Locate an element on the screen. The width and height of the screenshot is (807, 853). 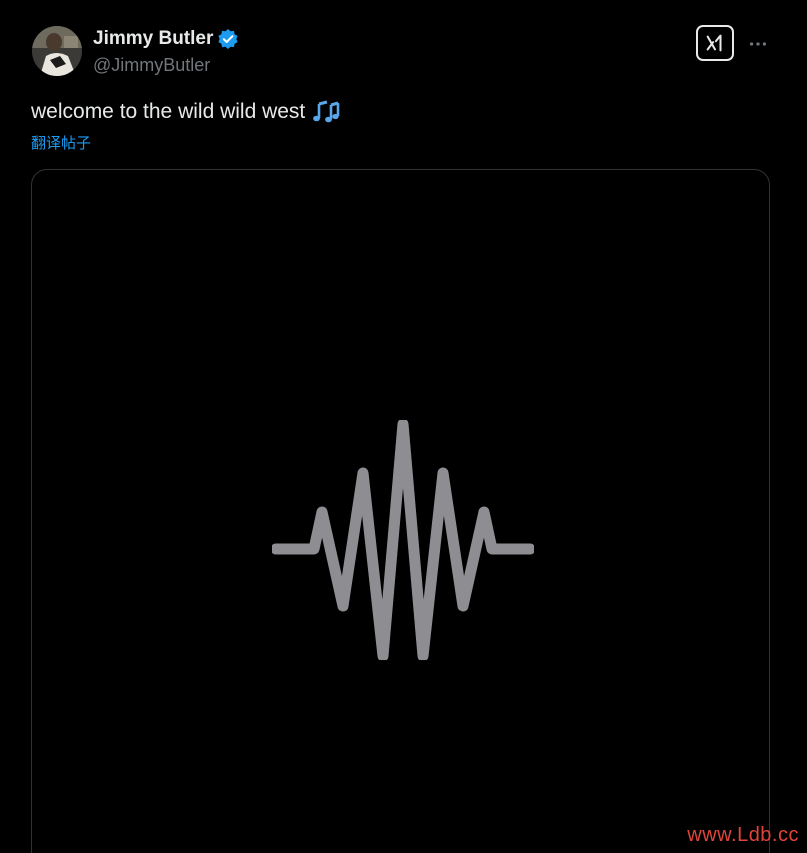
avatar-photo-icon is located at coordinates (57, 51).